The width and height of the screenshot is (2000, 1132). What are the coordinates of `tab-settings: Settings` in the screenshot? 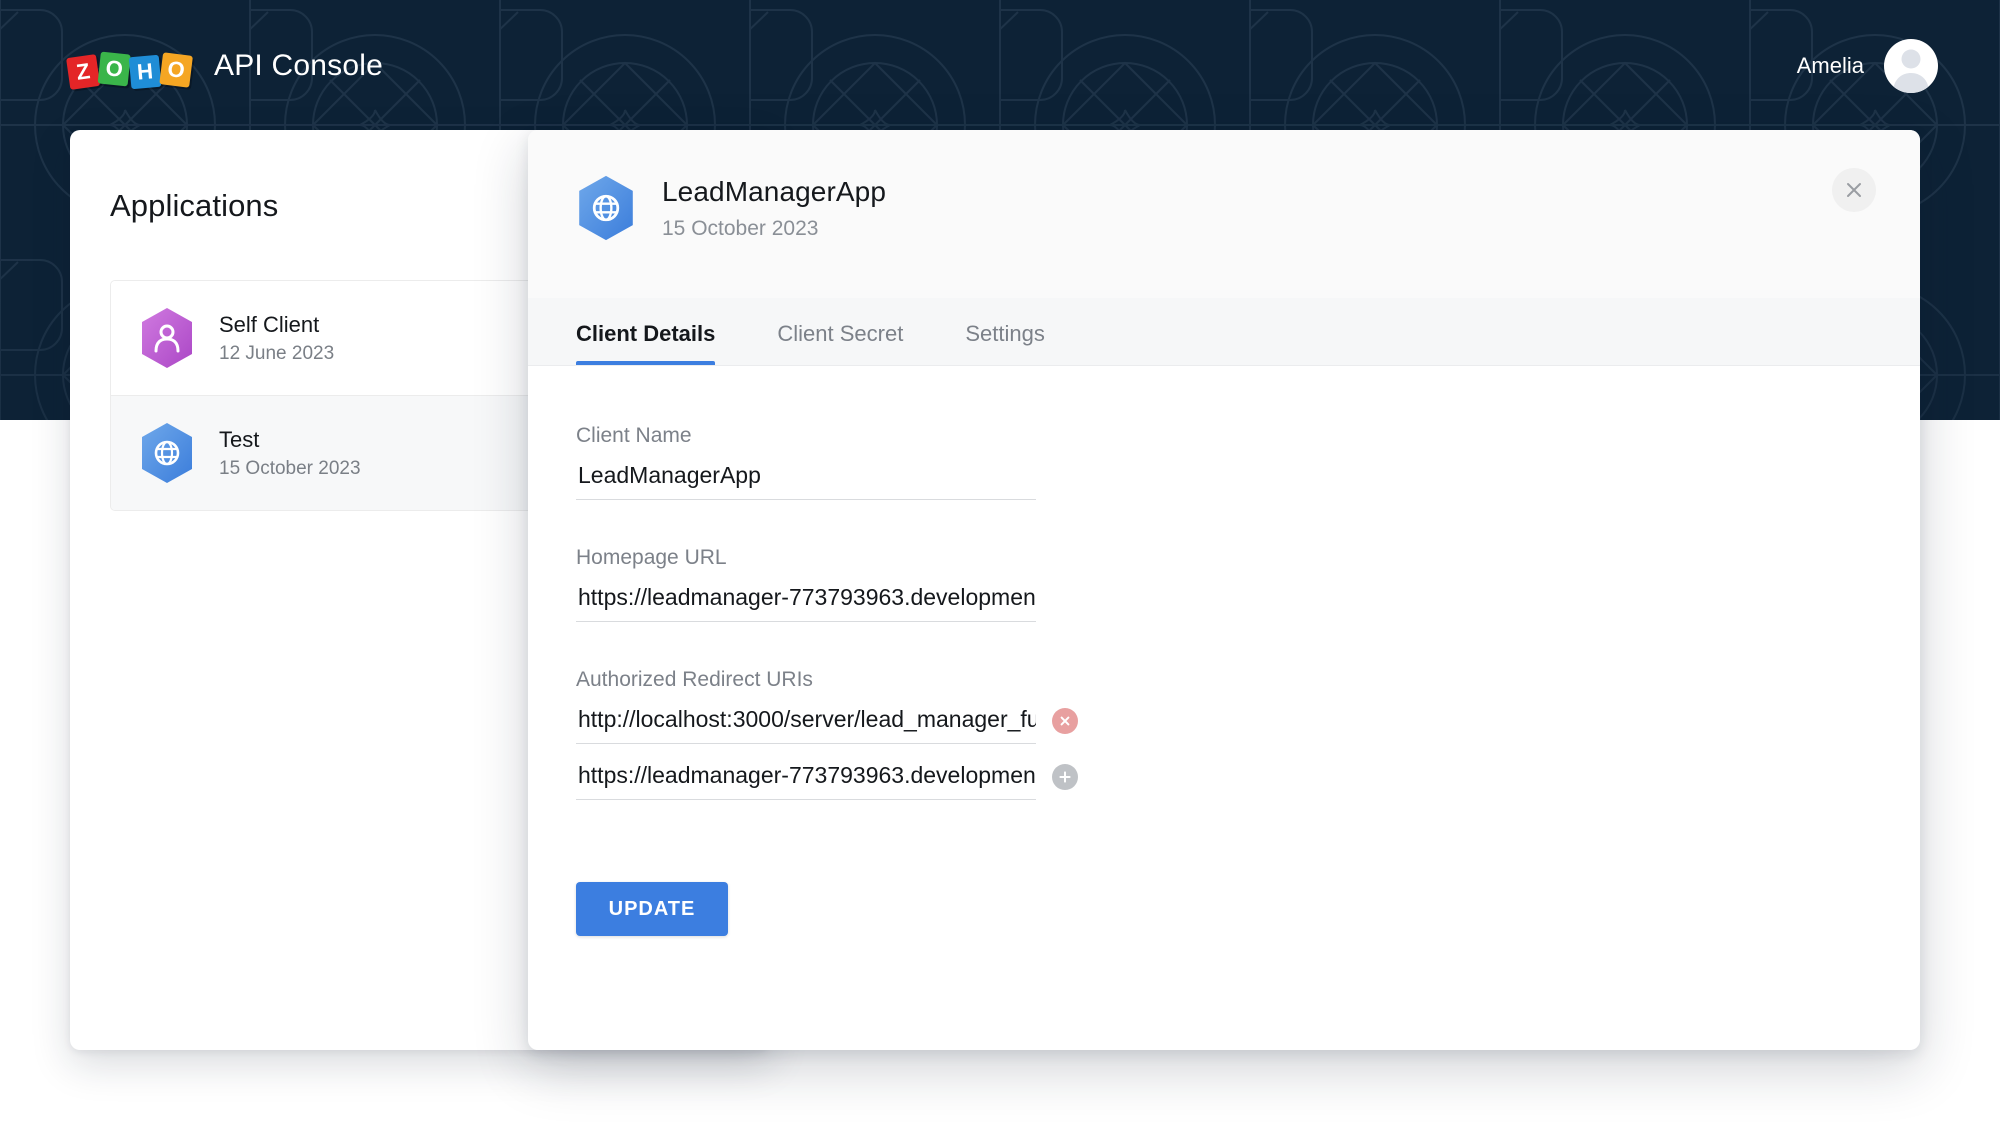 It's located at (1021, 343).